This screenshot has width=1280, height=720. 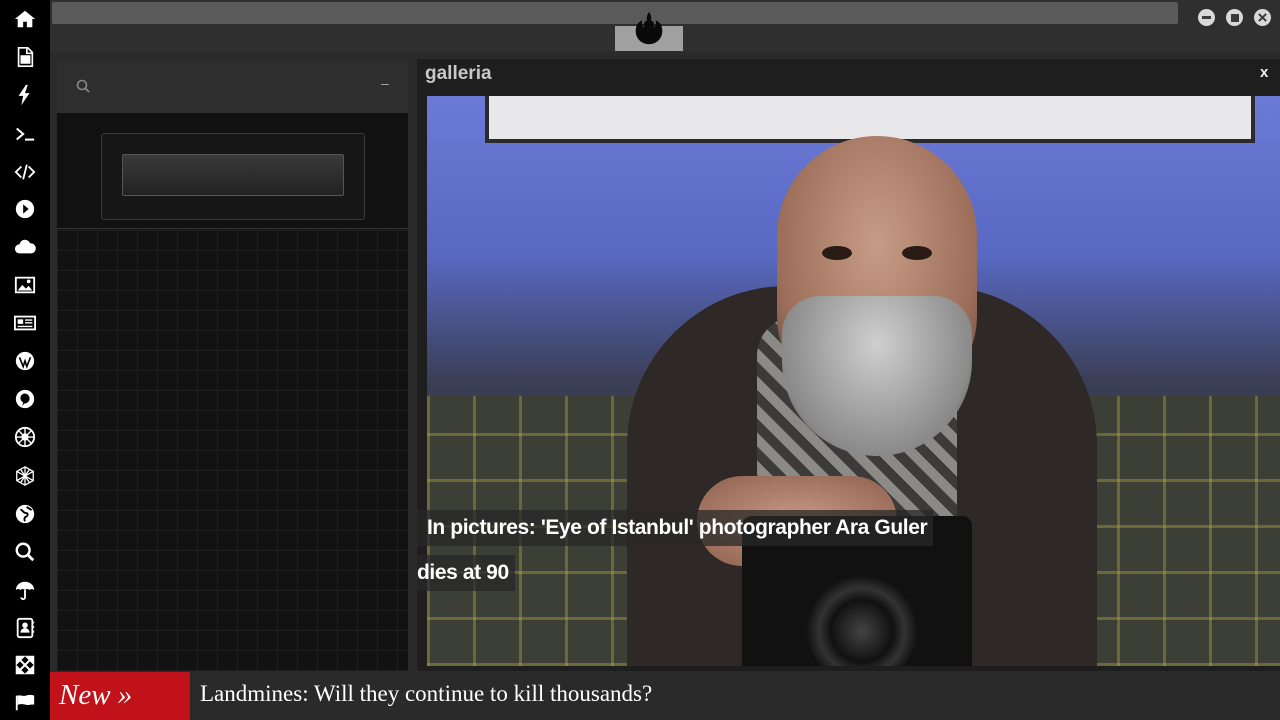 I want to click on search-input, so click(x=233, y=175).